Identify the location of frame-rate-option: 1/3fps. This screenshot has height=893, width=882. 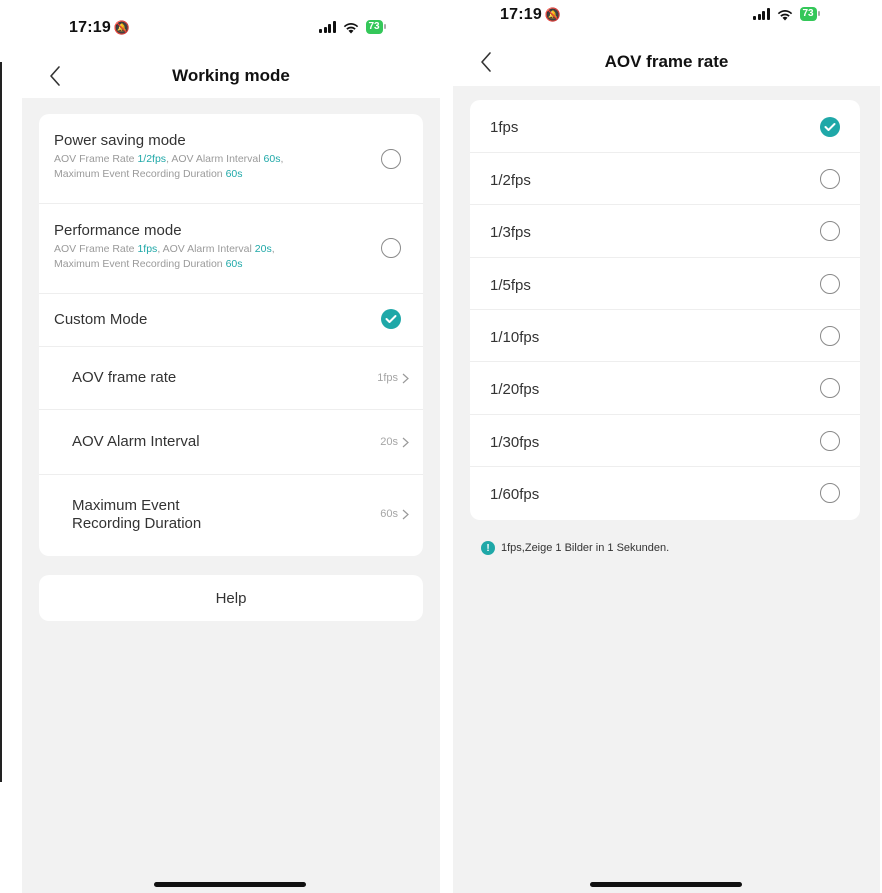
(665, 231).